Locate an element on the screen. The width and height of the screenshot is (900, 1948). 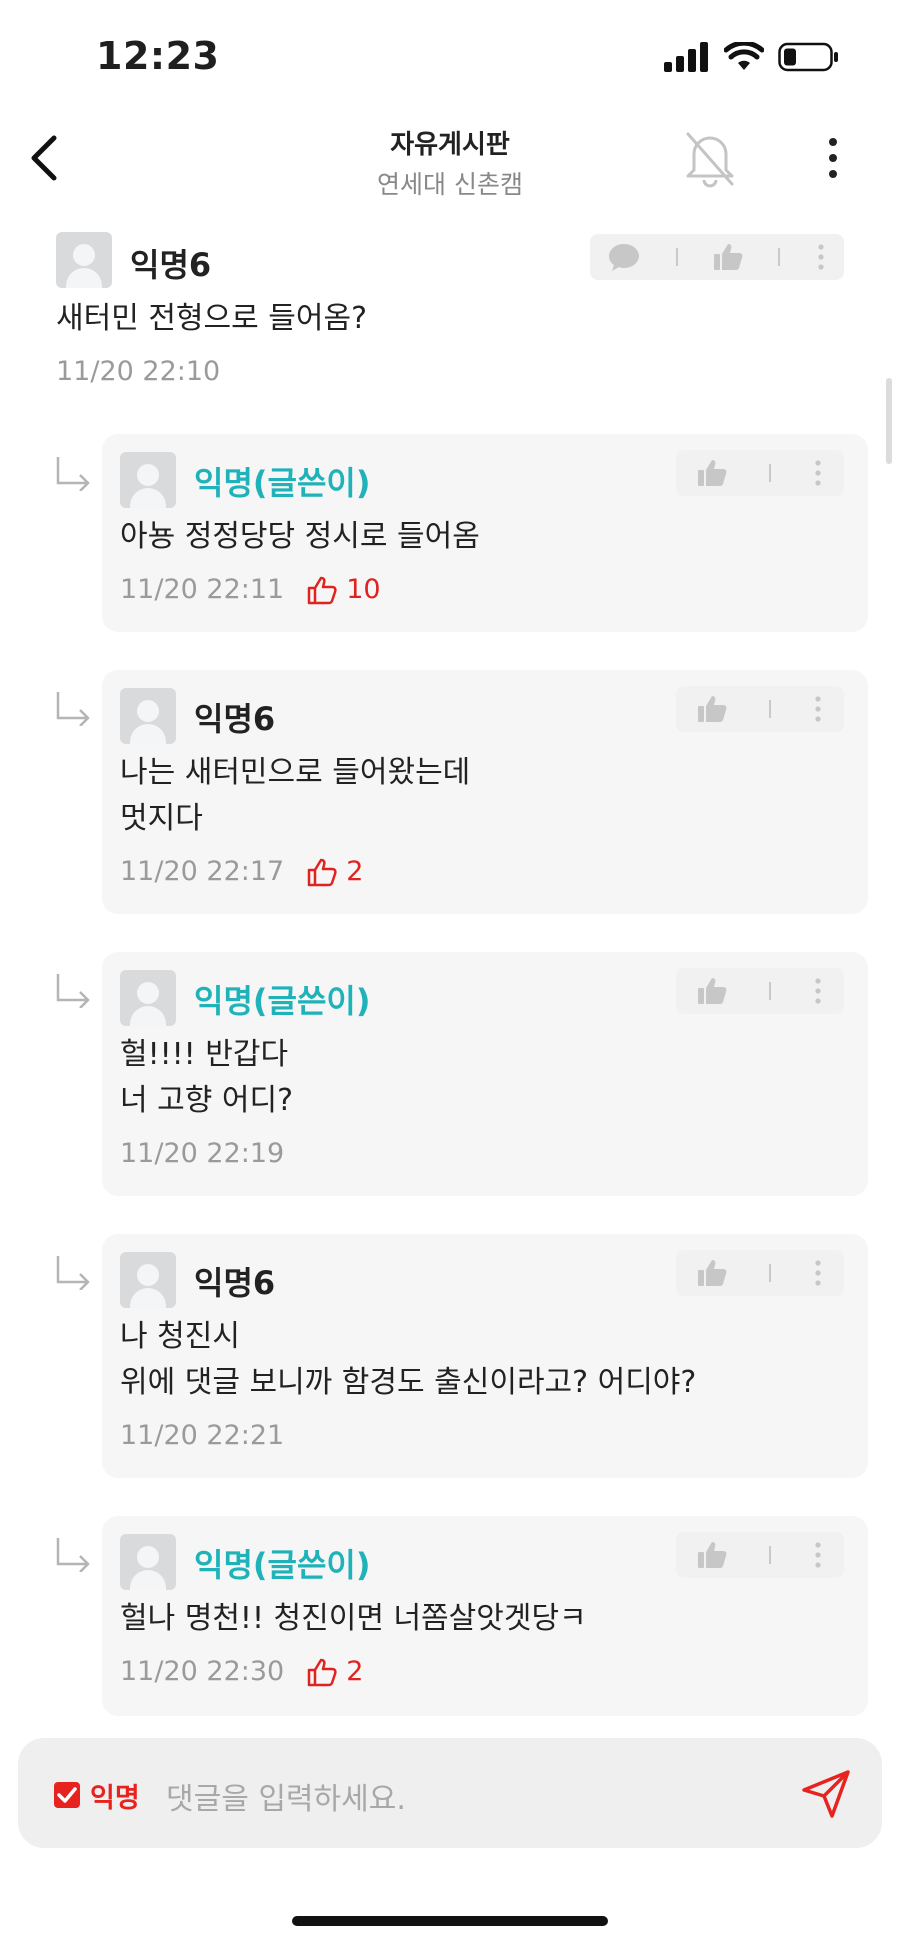
reply-meta: 11/20 22:19 is located at coordinates (202, 1153).